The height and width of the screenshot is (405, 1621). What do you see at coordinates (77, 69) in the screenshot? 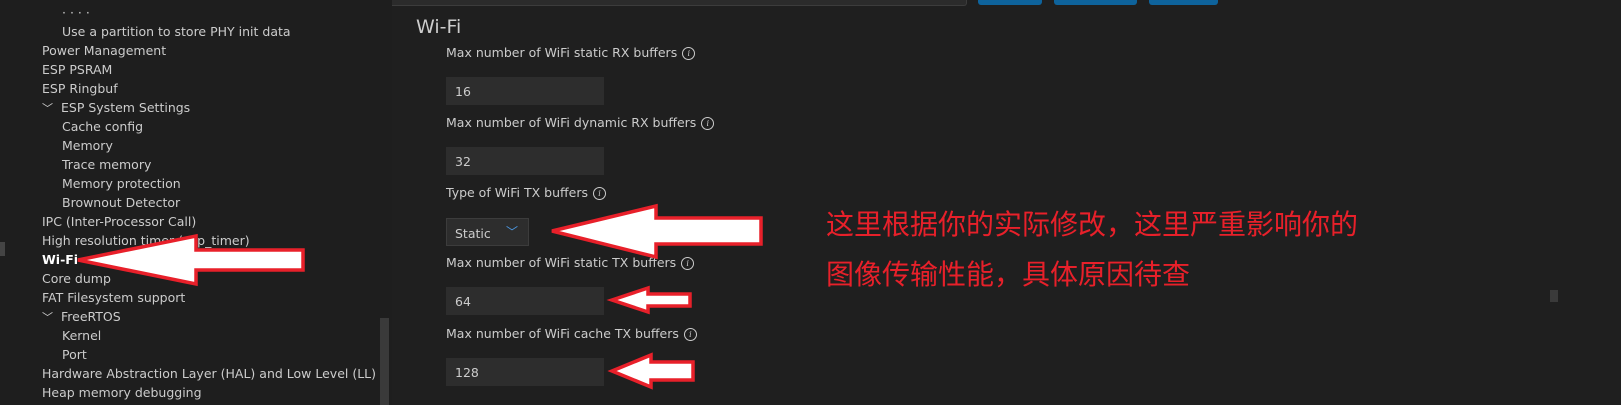
I see `tree-item-esp-psram: ESP PSRAM` at bounding box center [77, 69].